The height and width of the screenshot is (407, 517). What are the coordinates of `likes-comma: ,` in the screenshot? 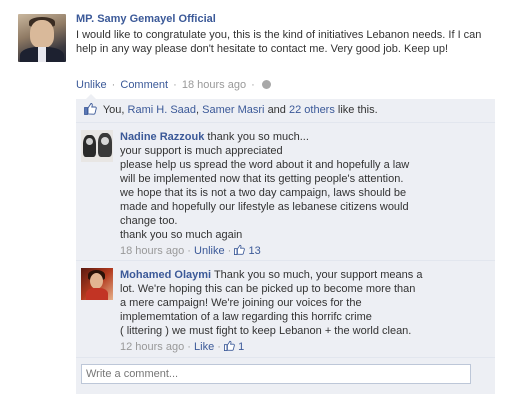 It's located at (198, 110).